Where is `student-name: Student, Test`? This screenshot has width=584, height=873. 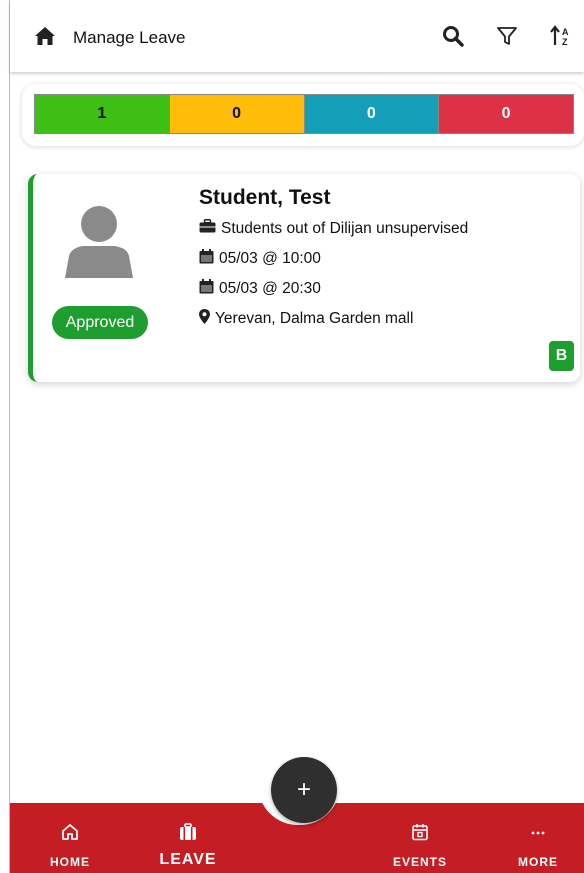 student-name: Student, Test is located at coordinates (265, 197).